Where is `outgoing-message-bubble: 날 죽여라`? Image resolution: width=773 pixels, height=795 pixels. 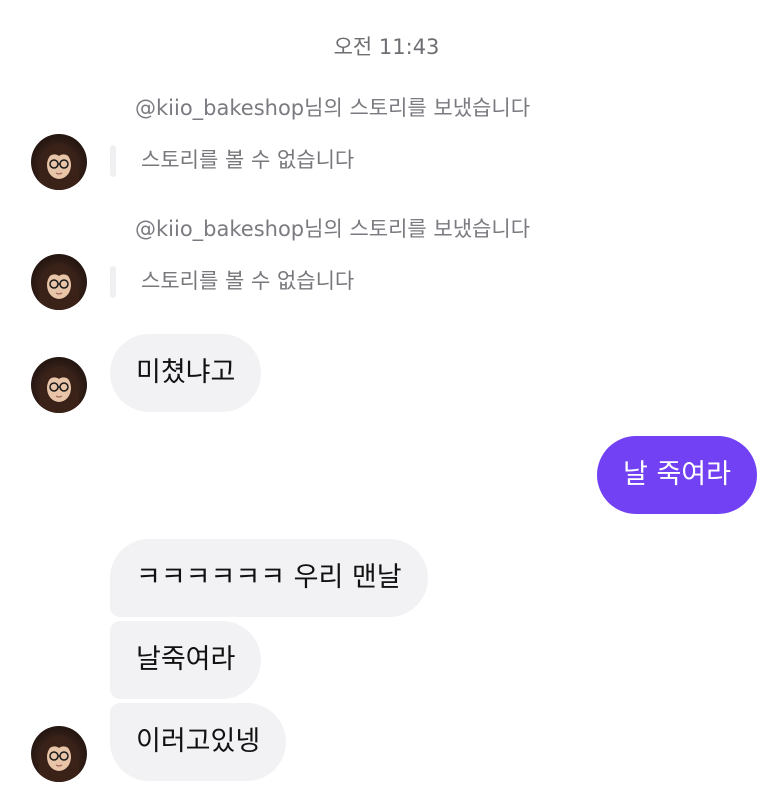 outgoing-message-bubble: 날 죽여라 is located at coordinates (677, 475).